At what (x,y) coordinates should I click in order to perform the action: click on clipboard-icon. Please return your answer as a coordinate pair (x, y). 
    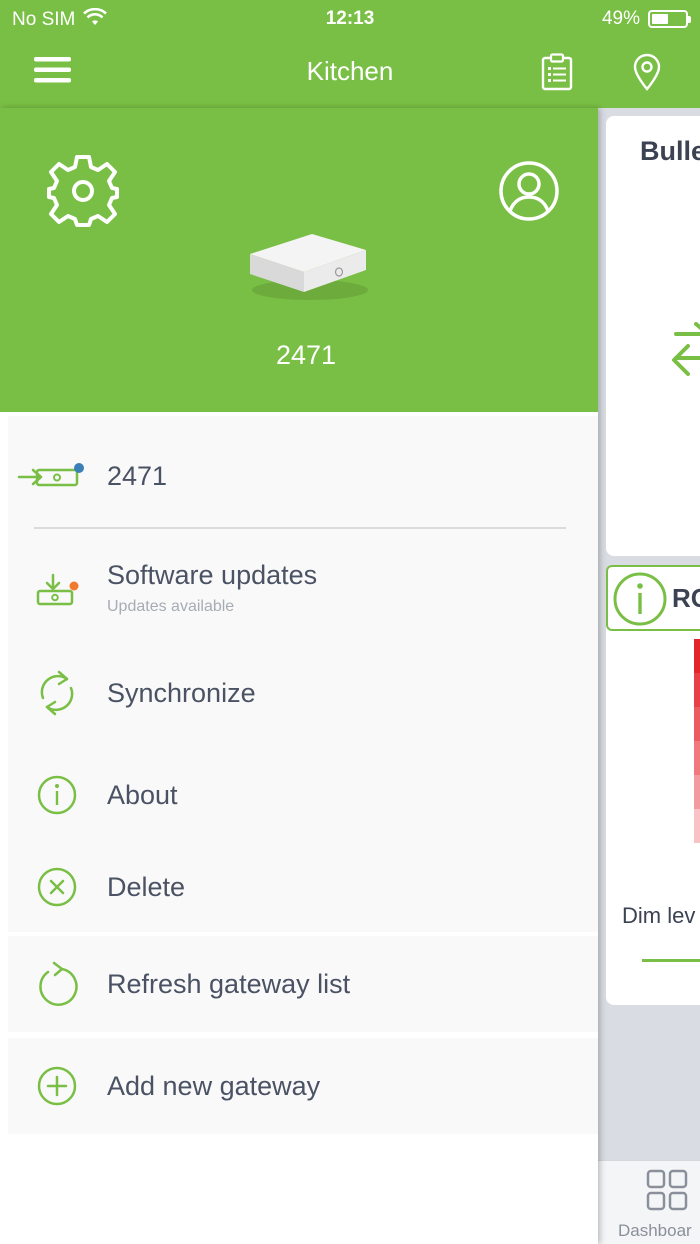
    Looking at the image, I should click on (557, 72).